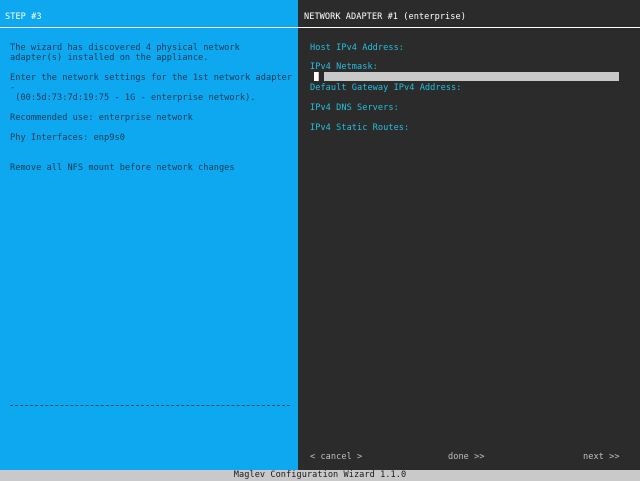 The width and height of the screenshot is (640, 481). I want to click on status-bar-text: Maglev Configuration Wizard 1.1.0, so click(320, 475).